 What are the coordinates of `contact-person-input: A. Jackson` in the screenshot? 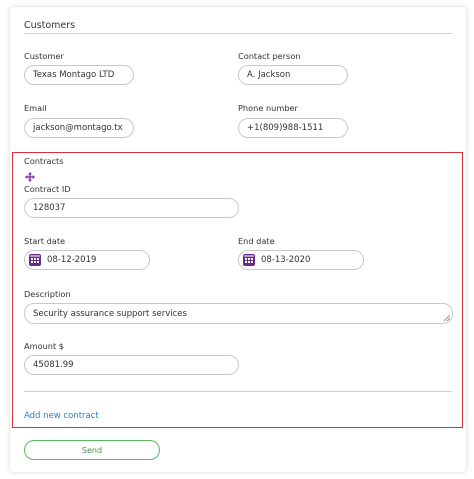 It's located at (293, 75).